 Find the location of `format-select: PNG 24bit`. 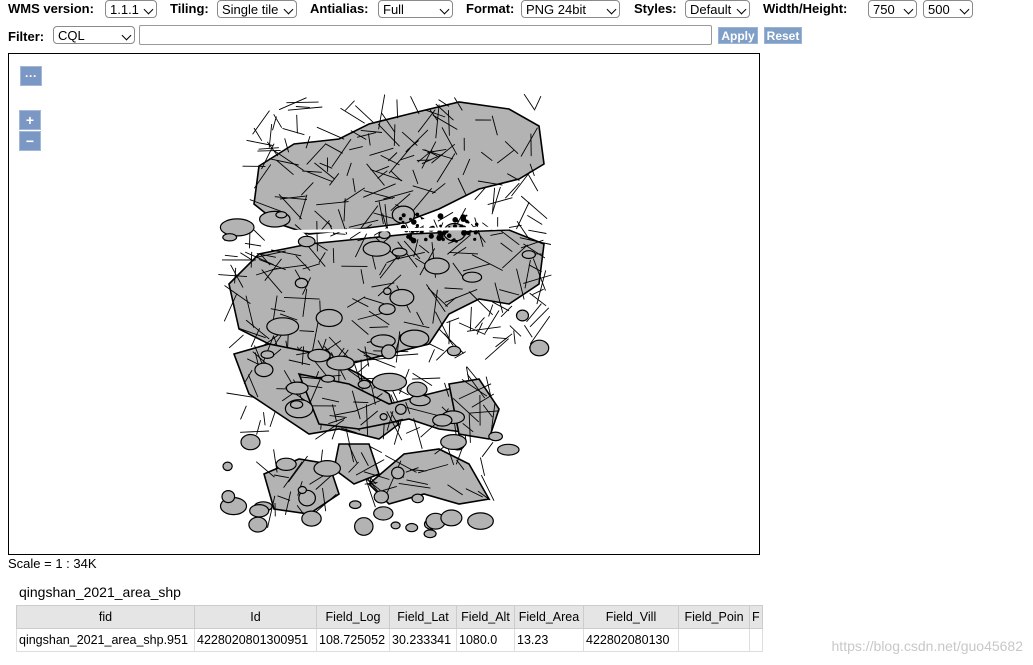

format-select: PNG 24bit is located at coordinates (570, 9).